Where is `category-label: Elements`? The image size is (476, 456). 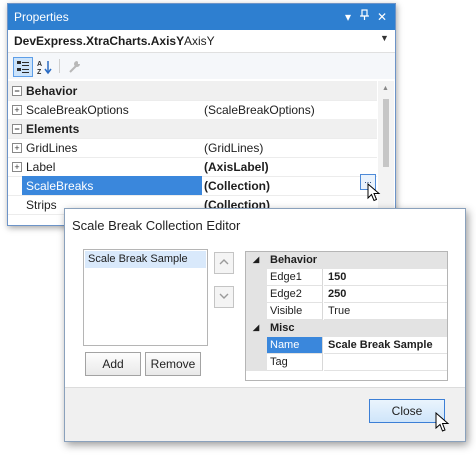 category-label: Elements is located at coordinates (53, 129).